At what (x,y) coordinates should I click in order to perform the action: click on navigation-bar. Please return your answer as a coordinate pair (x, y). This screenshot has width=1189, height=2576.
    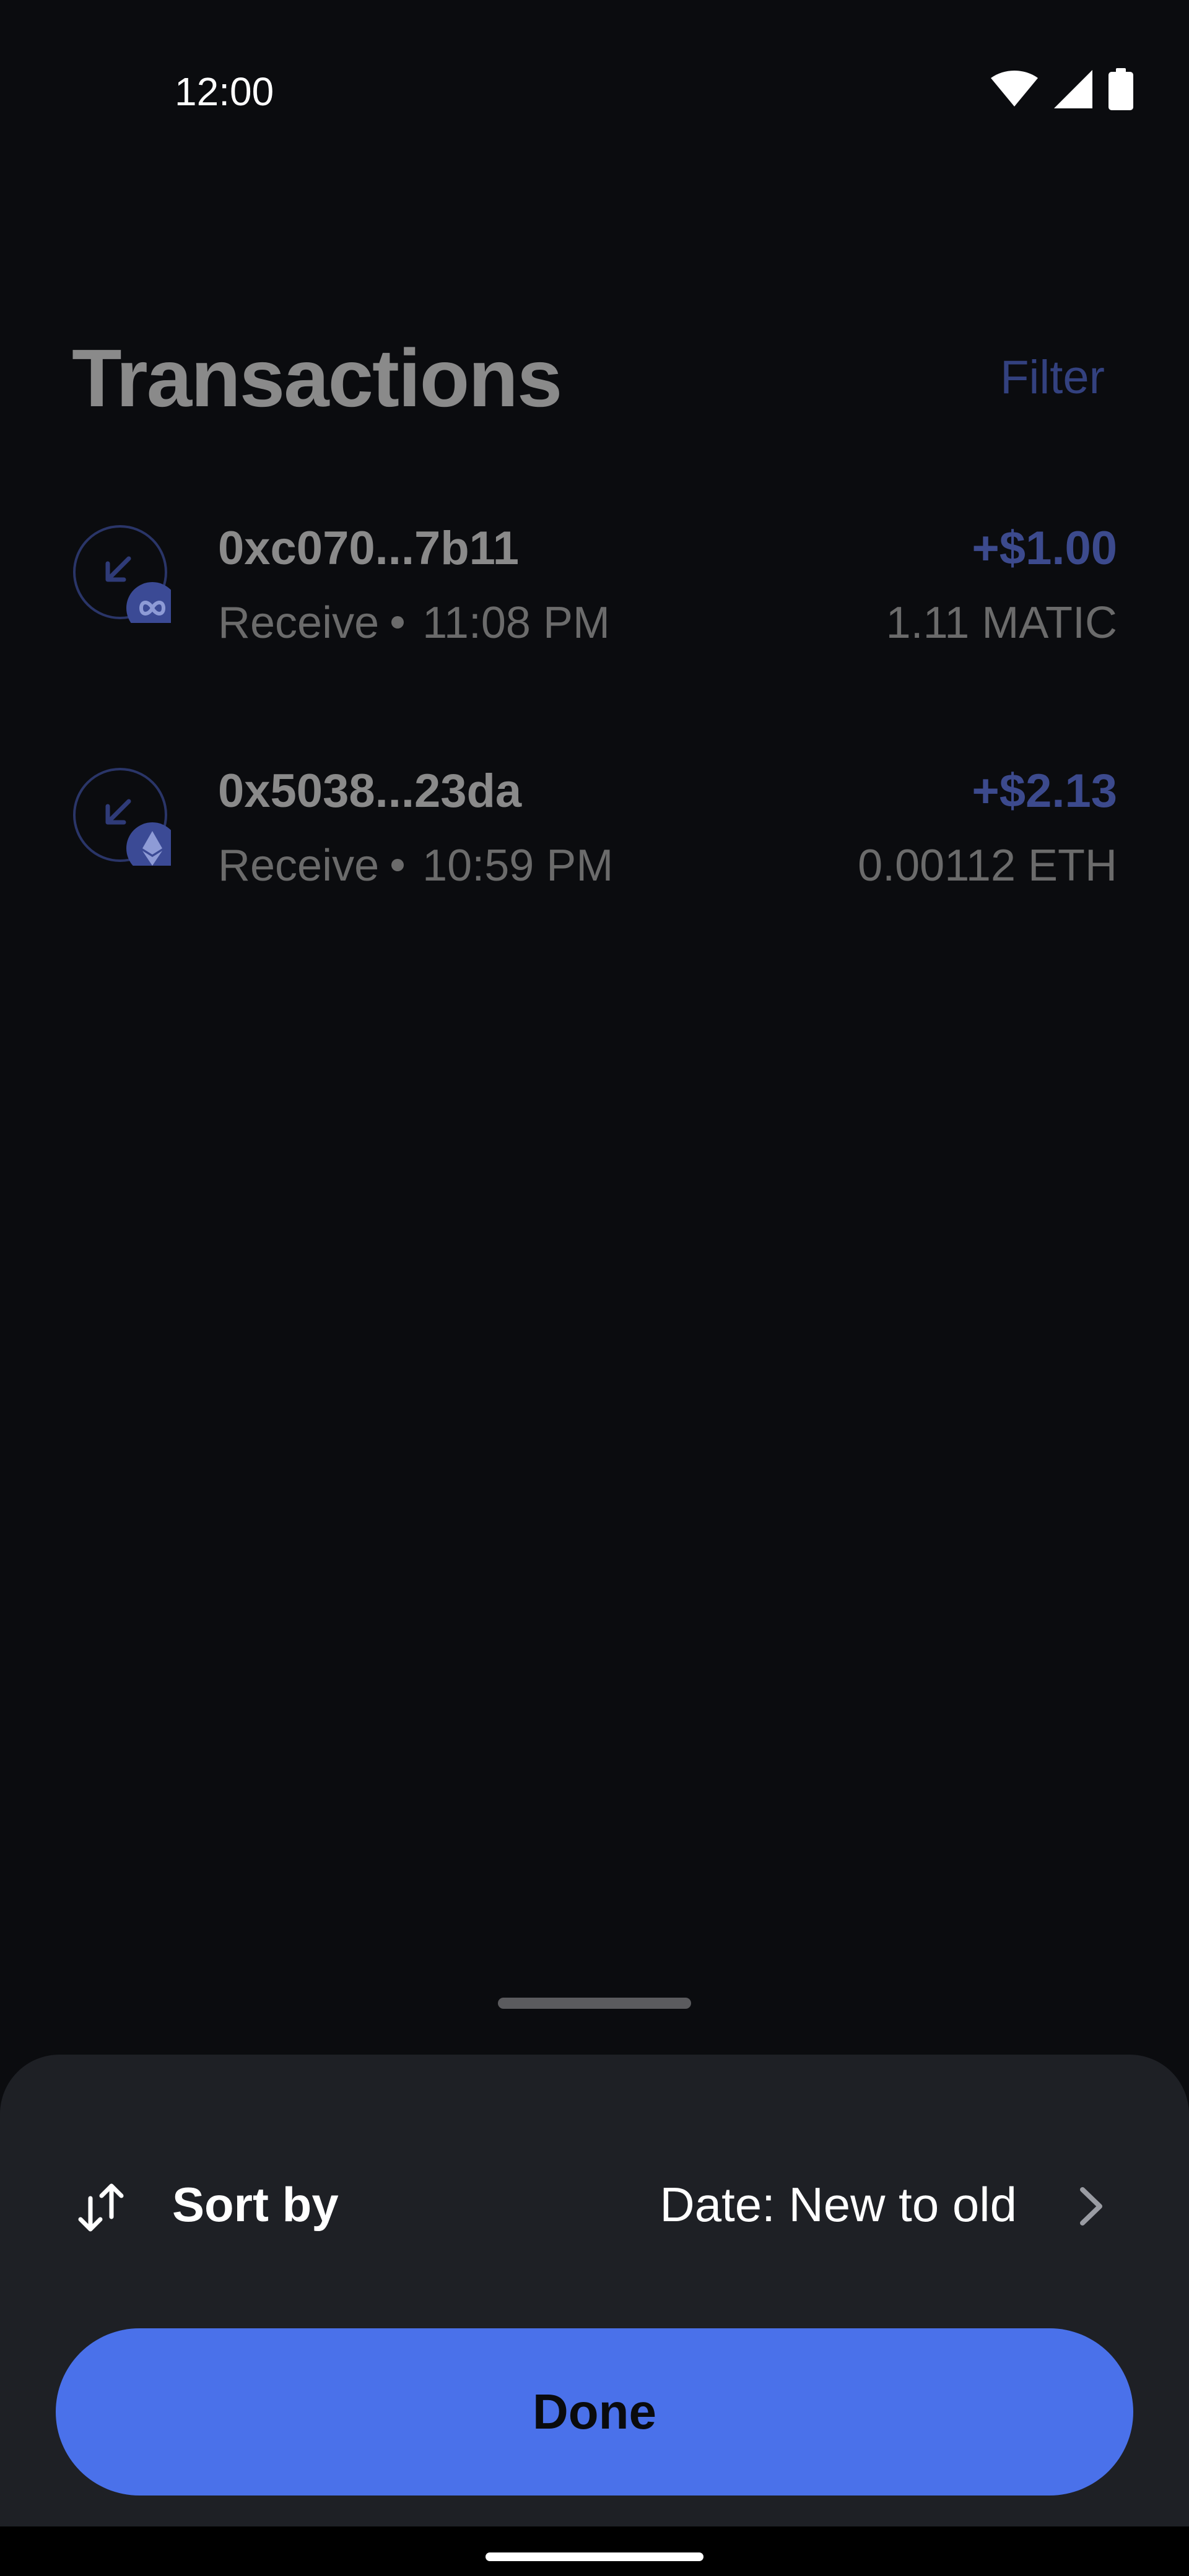
    Looking at the image, I should click on (594, 2551).